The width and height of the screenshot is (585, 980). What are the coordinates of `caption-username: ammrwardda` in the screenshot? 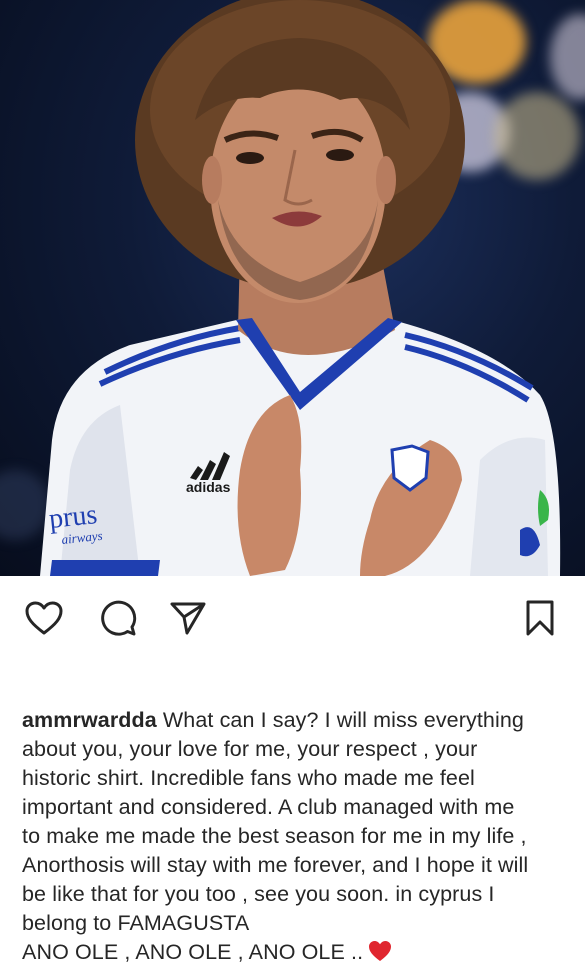 It's located at (89, 720).